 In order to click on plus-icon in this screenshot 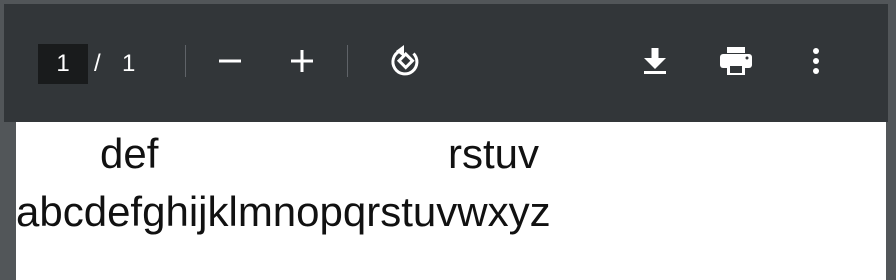, I will do `click(302, 61)`.